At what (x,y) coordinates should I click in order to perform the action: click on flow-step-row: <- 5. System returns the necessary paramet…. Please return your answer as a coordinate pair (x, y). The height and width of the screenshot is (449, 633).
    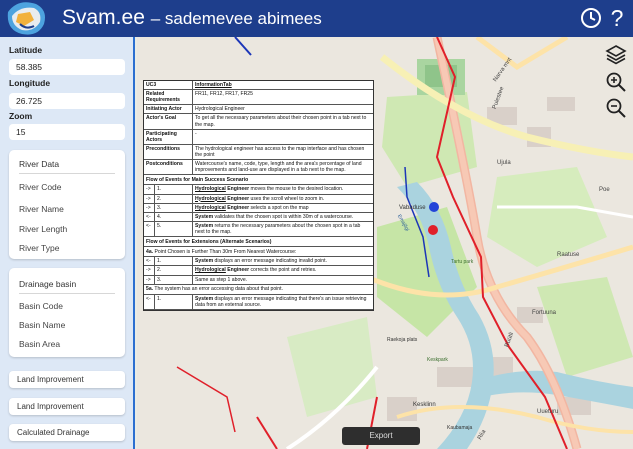
    Looking at the image, I should click on (258, 229).